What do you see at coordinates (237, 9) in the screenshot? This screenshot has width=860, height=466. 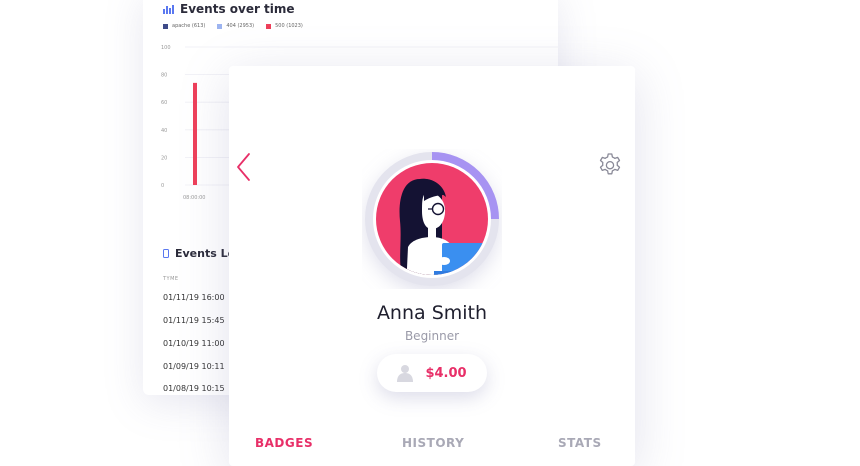 I see `chart-title-text: Events over time` at bounding box center [237, 9].